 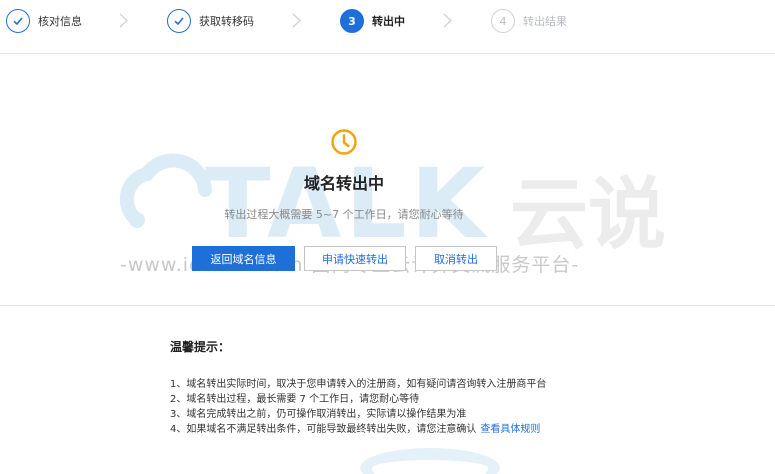 What do you see at coordinates (358, 384) in the screenshot?
I see `tip-item: 1、域名转出实际时间，取决于您申请转入的注册商，如有疑问请咨询转入注册商平台` at bounding box center [358, 384].